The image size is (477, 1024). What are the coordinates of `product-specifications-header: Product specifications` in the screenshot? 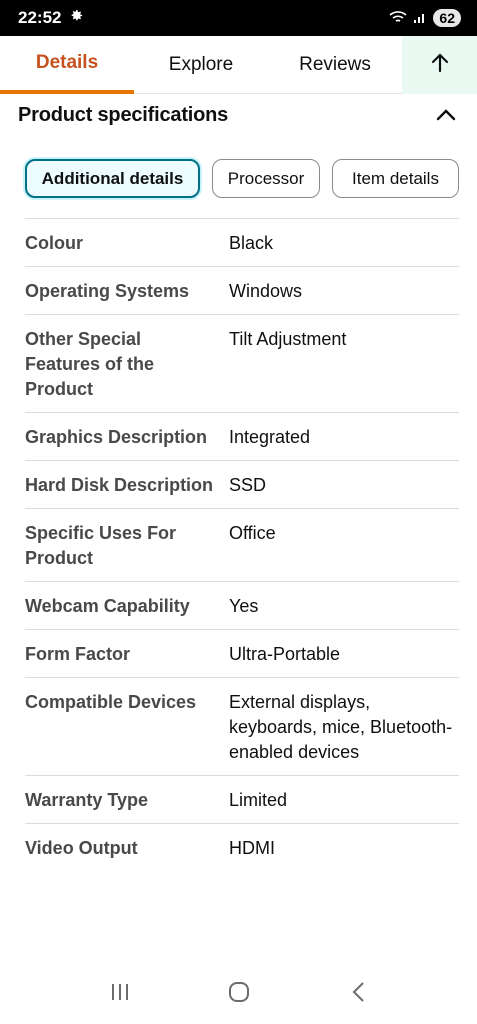 It's located at (238, 115).